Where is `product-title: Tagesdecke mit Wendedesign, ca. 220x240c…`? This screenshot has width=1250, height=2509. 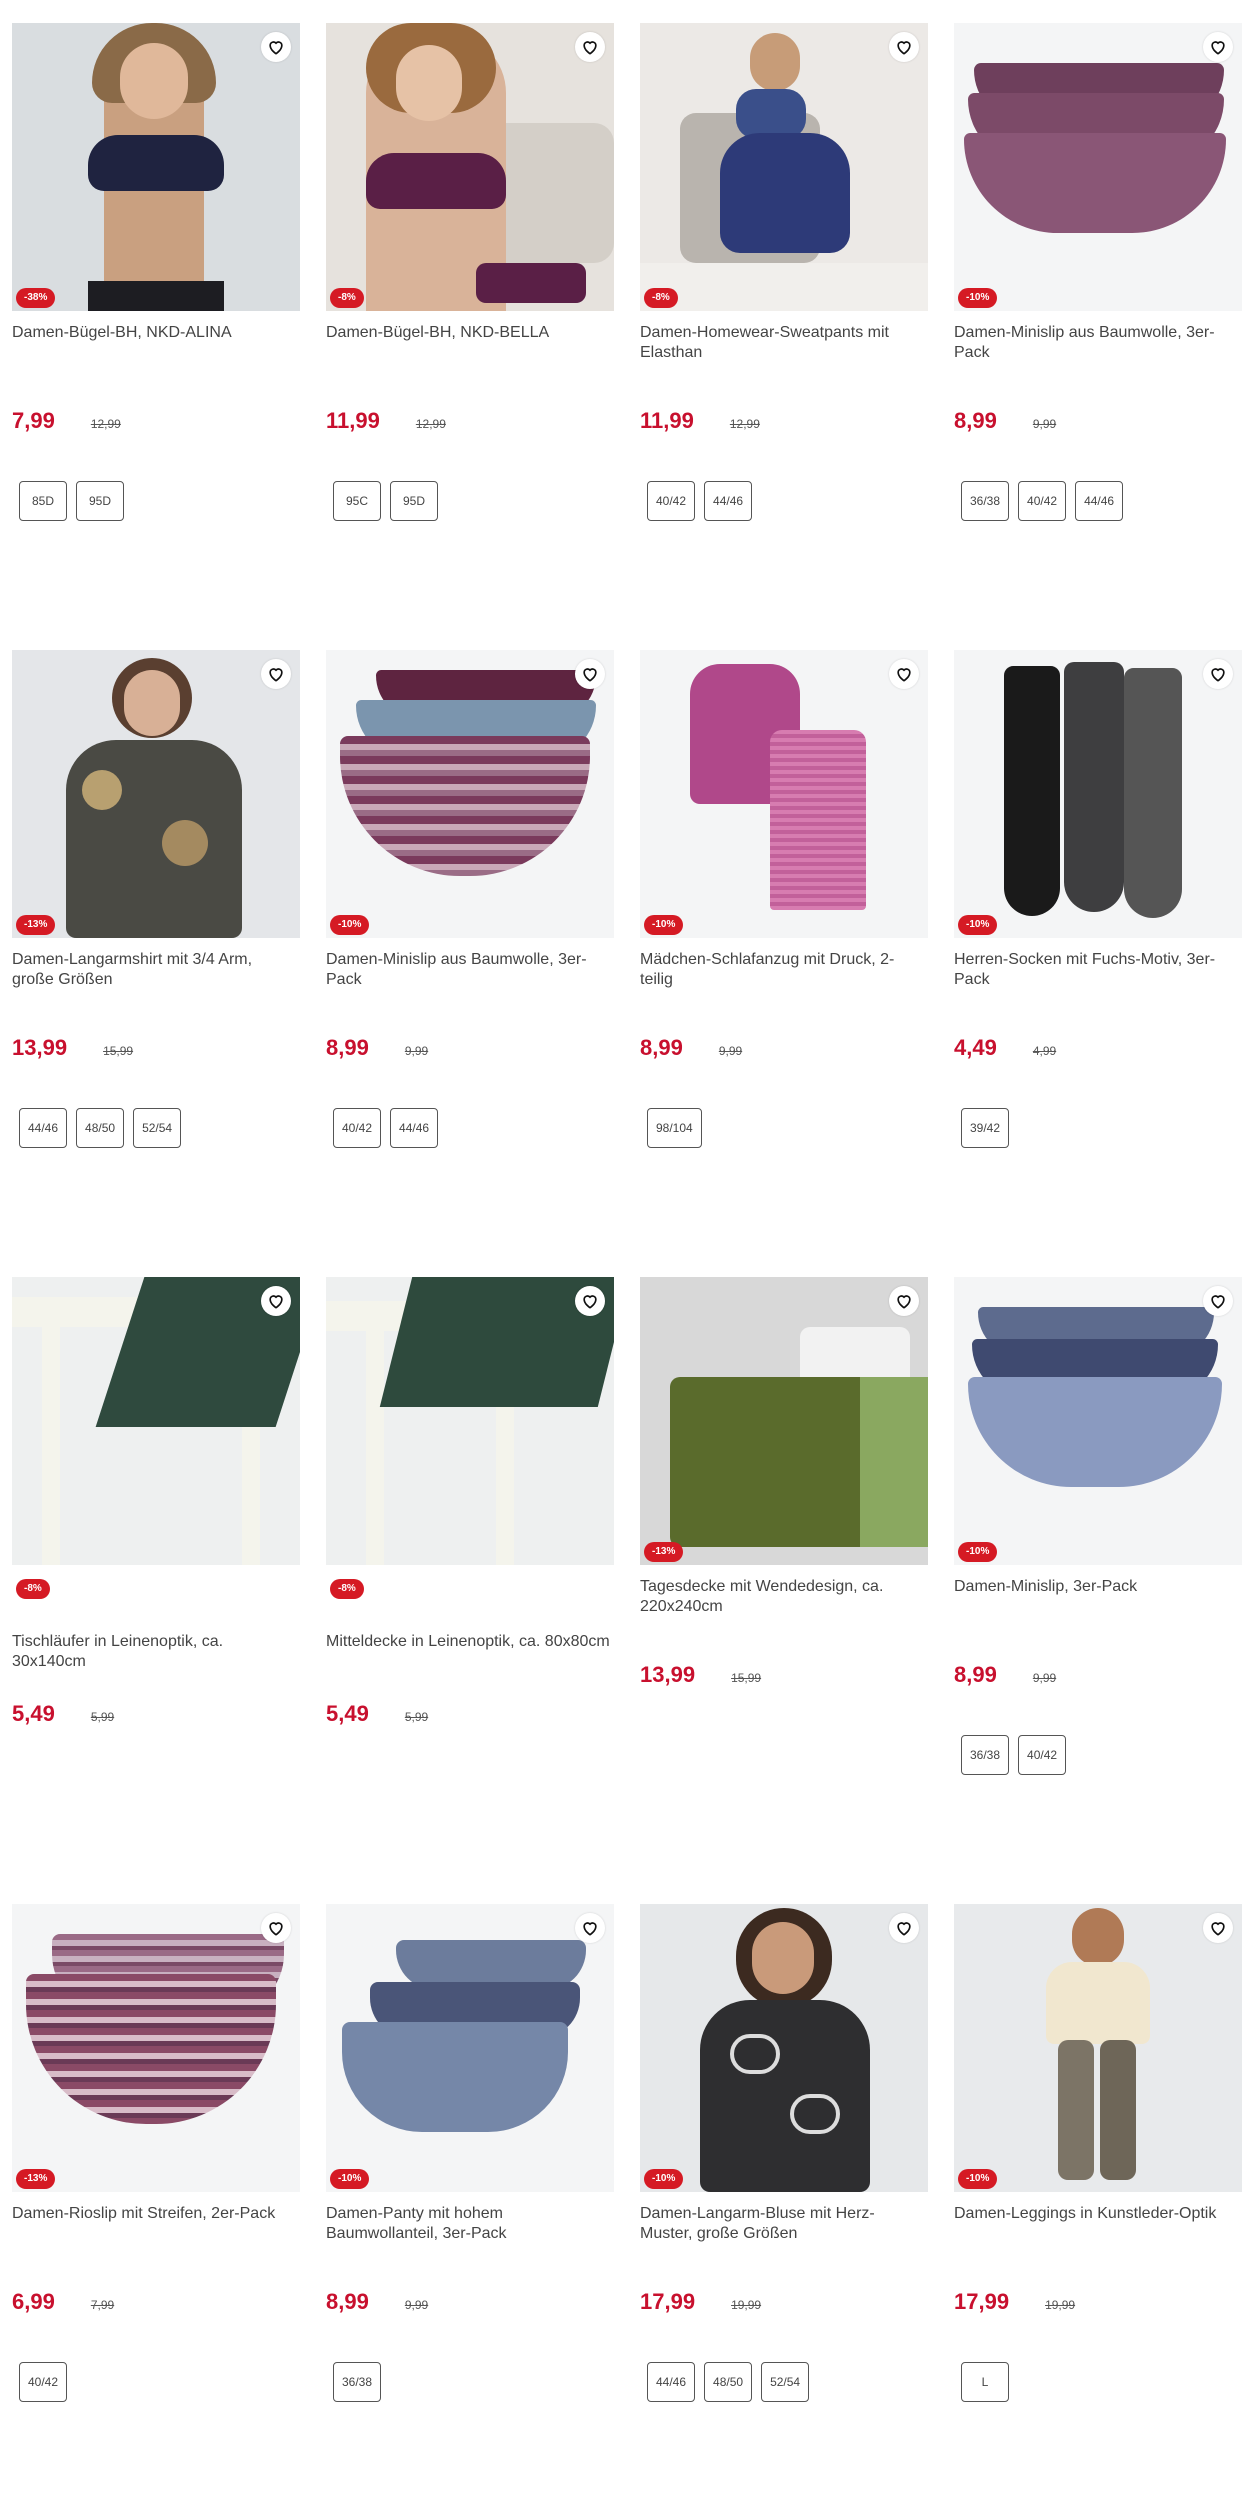
product-title: Tagesdecke mit Wendedesign, ca. 220x240c… is located at coordinates (782, 1597).